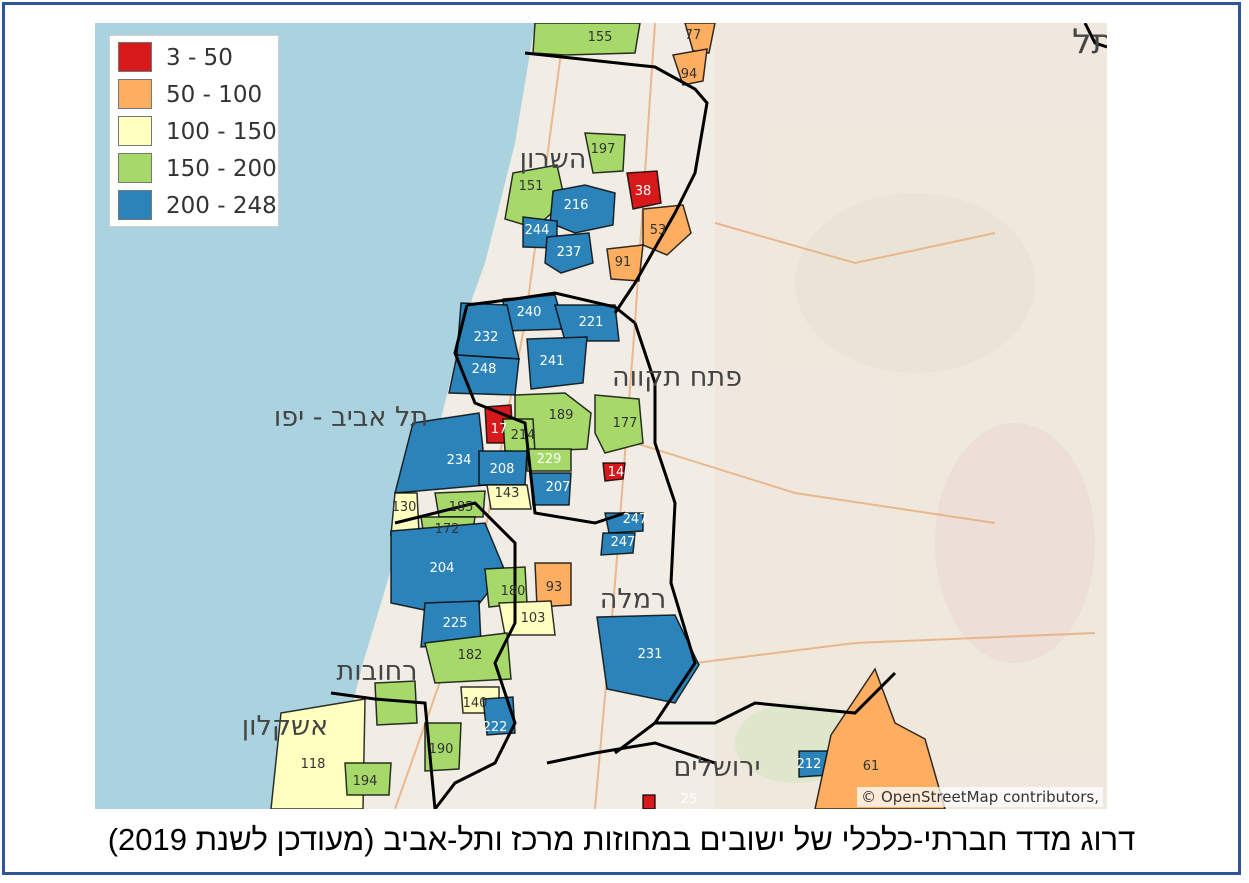  I want to click on settlement-value-label: 94, so click(689, 74).